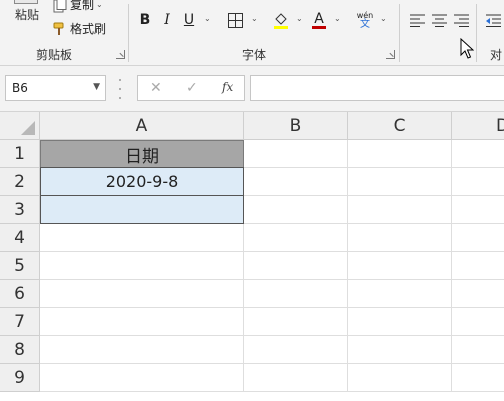 This screenshot has width=504, height=401. What do you see at coordinates (26, 2) in the screenshot?
I see `paste-icon` at bounding box center [26, 2].